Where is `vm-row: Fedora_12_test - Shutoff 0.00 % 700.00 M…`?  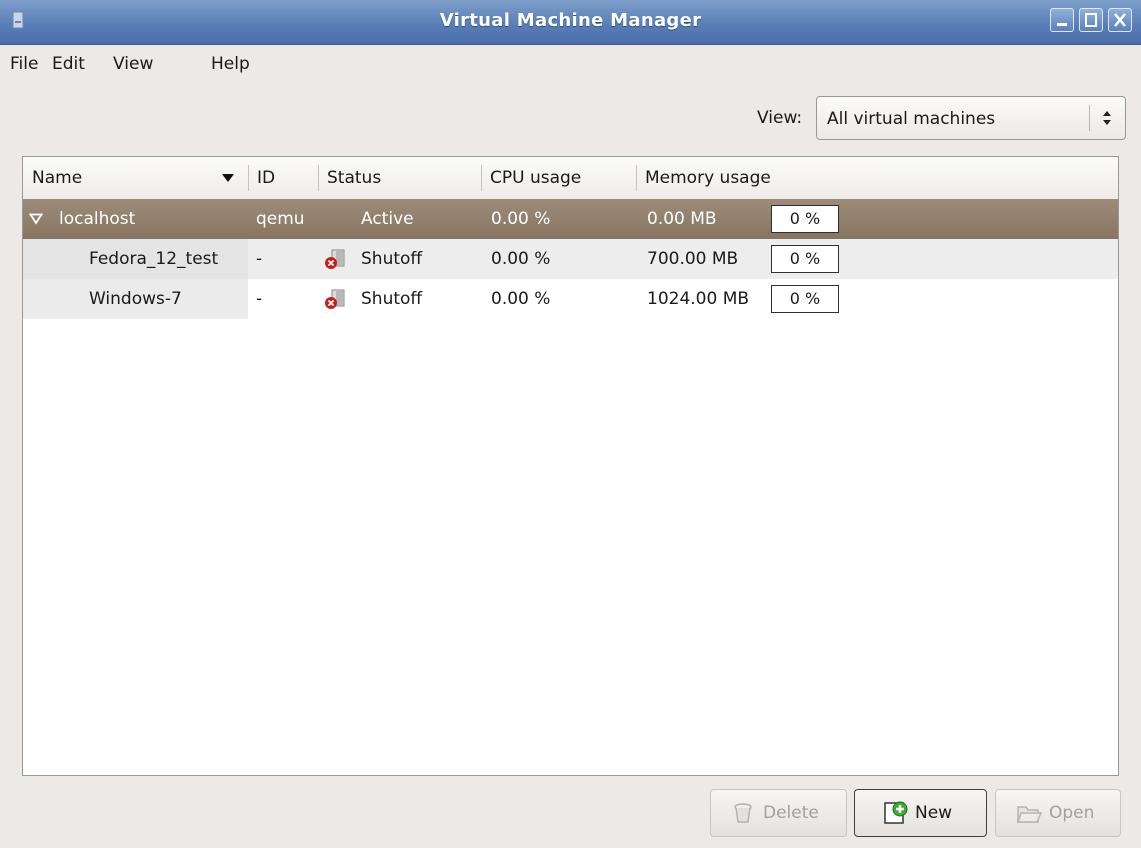 vm-row: Fedora_12_test - Shutoff 0.00 % 700.00 M… is located at coordinates (570, 259).